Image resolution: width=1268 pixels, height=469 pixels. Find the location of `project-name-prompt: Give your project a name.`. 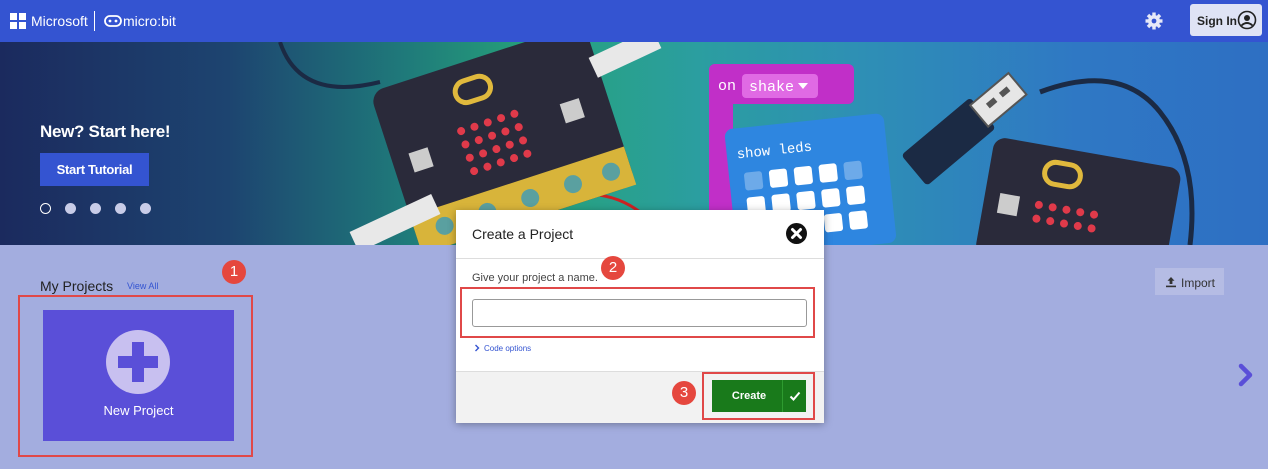

project-name-prompt: Give your project a name. is located at coordinates (535, 278).